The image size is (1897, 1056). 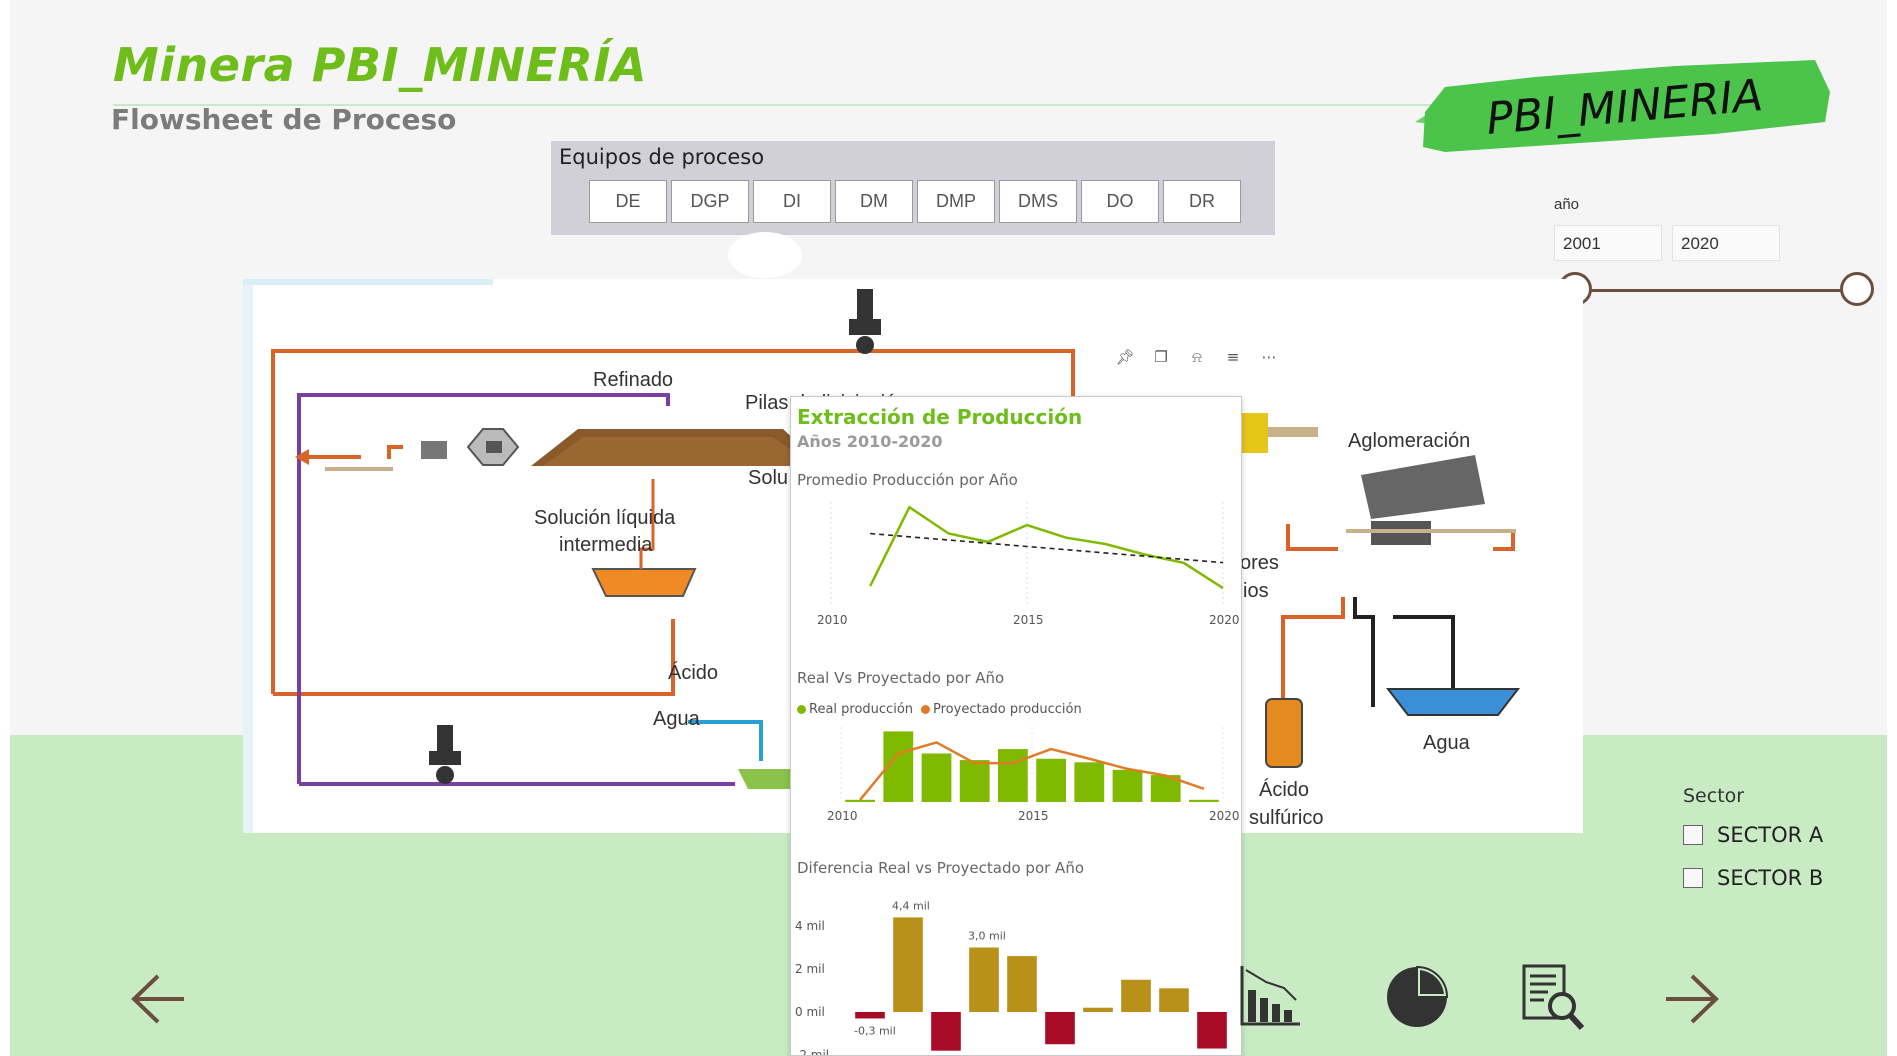 I want to click on arrow-left-icon, so click(x=159, y=999).